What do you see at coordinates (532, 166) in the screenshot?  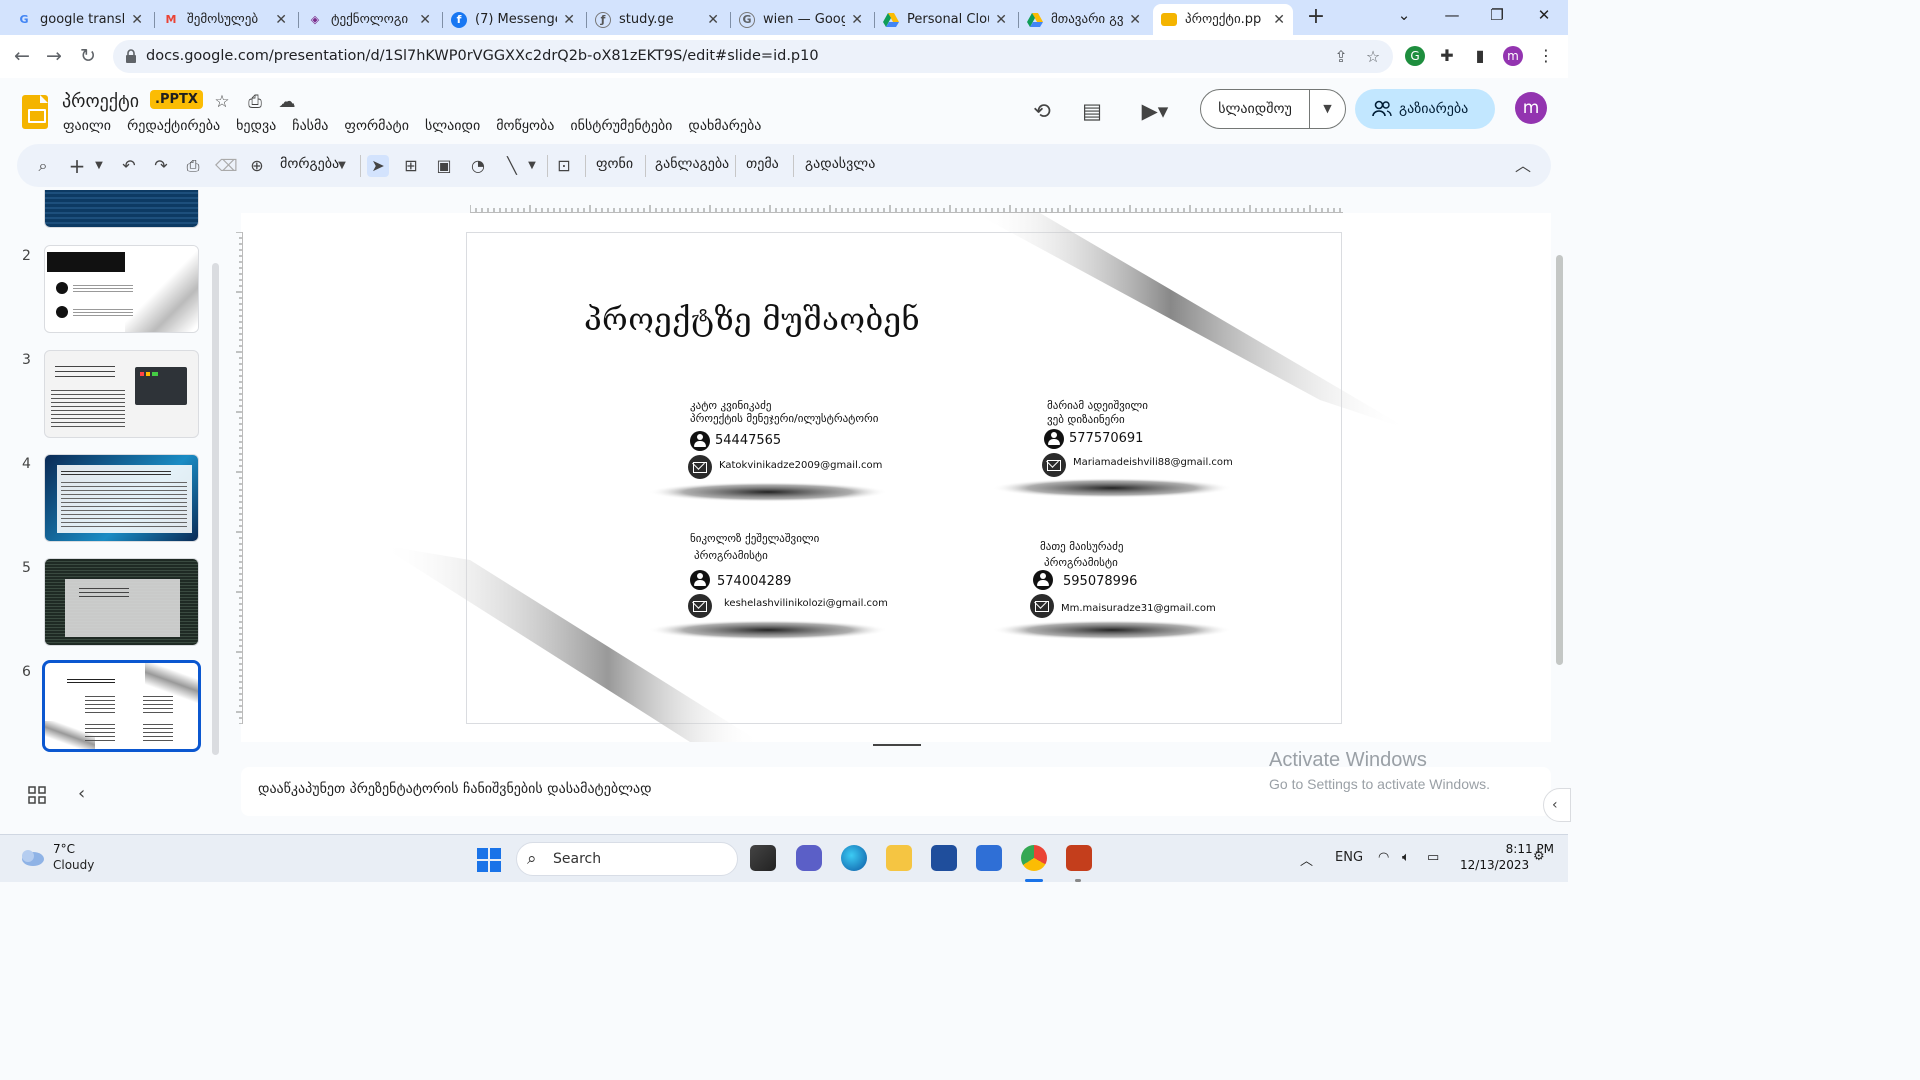 I see `line-dropdown-icon: ▼` at bounding box center [532, 166].